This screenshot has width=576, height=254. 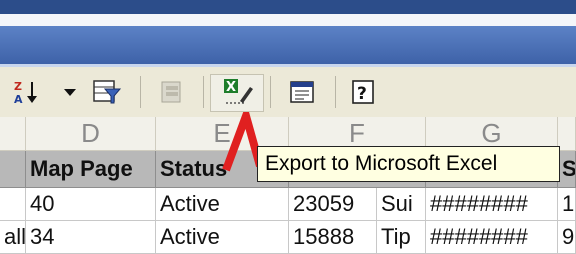 I want to click on svg-text: X, so click(x=231, y=87).